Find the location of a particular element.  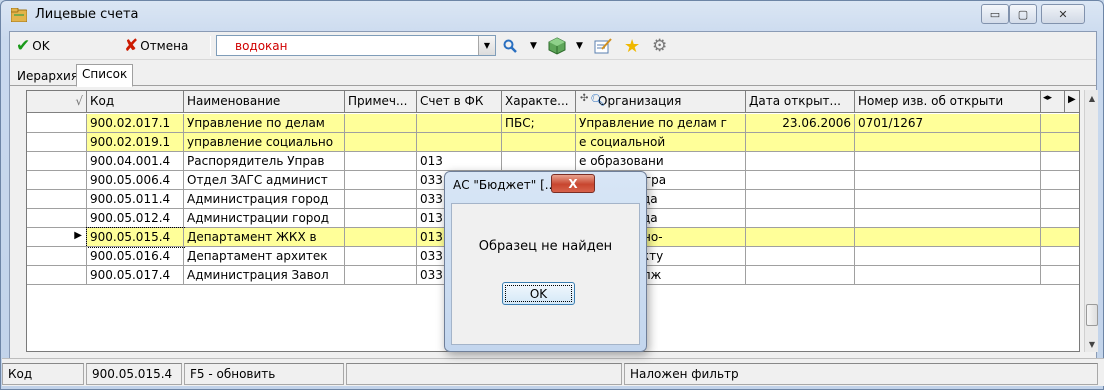

cell-name: Отдел ЗАГС админист is located at coordinates (264, 180).